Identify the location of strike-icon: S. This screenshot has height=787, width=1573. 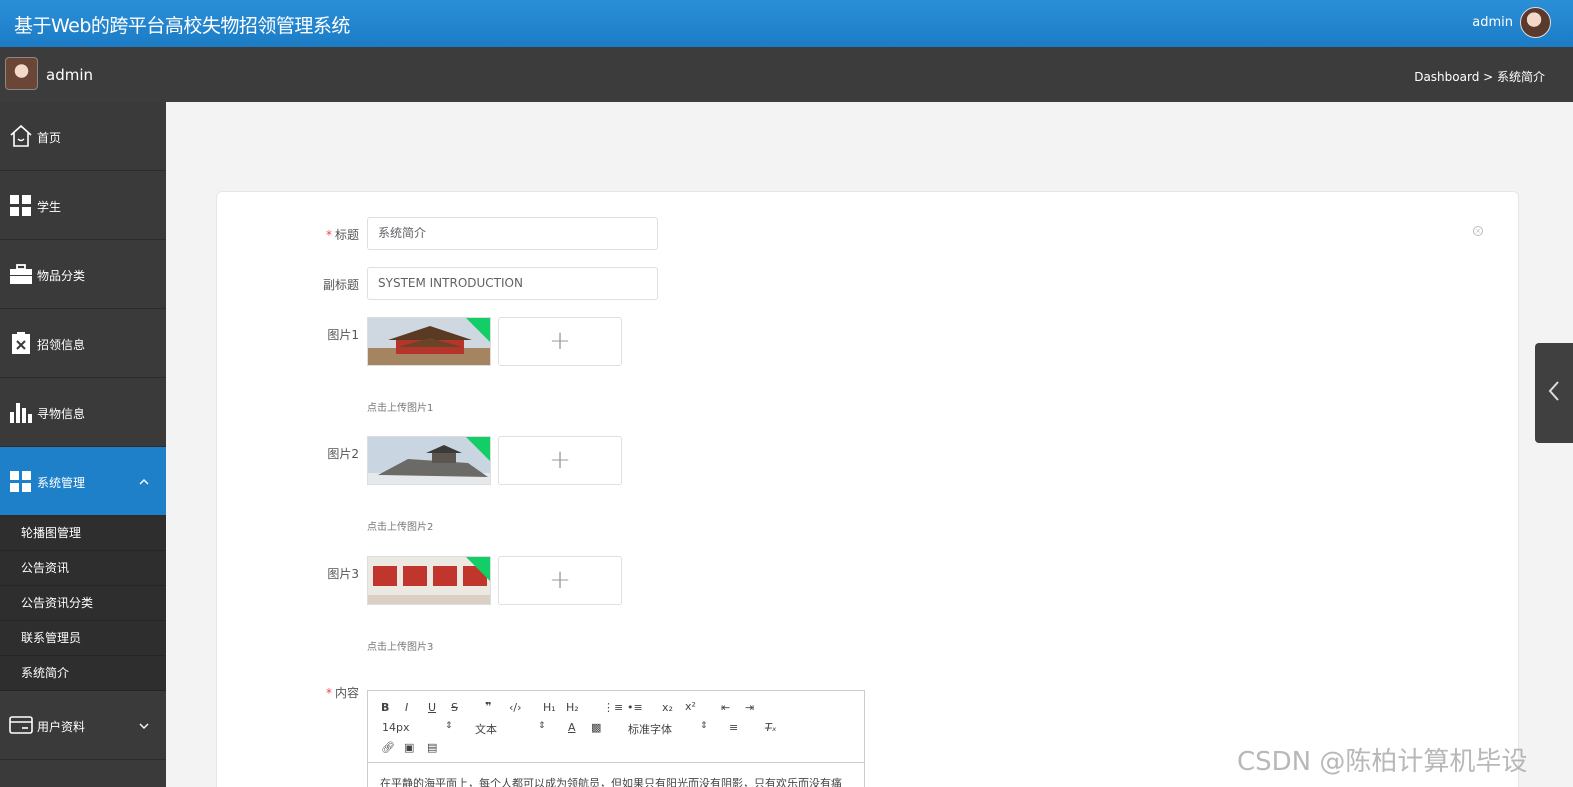
(454, 707).